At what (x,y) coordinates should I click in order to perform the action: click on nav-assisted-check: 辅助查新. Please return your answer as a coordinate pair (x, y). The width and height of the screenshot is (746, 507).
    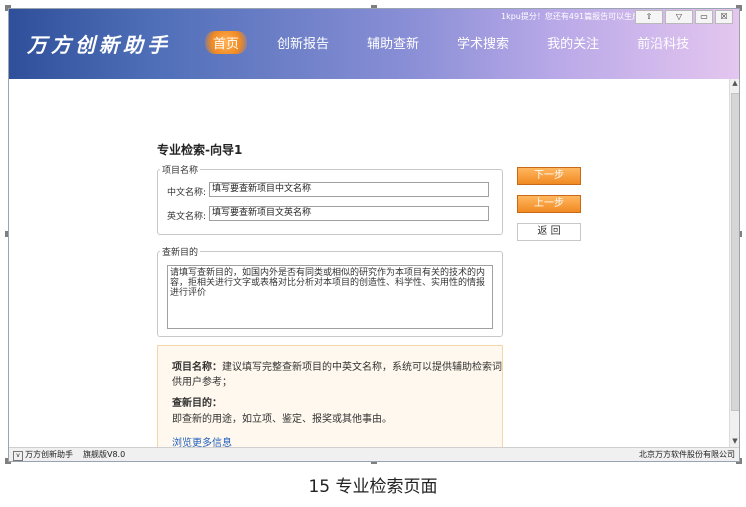
    Looking at the image, I should click on (393, 42).